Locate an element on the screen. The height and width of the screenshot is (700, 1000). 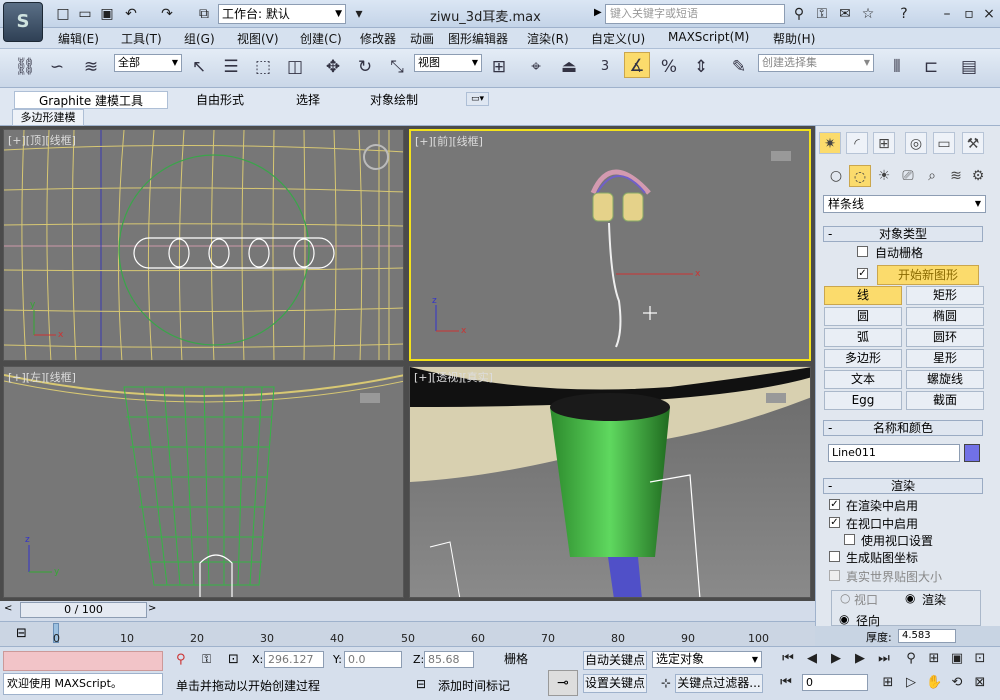
goto-end-icon: ⏭ is located at coordinates (884, 659).